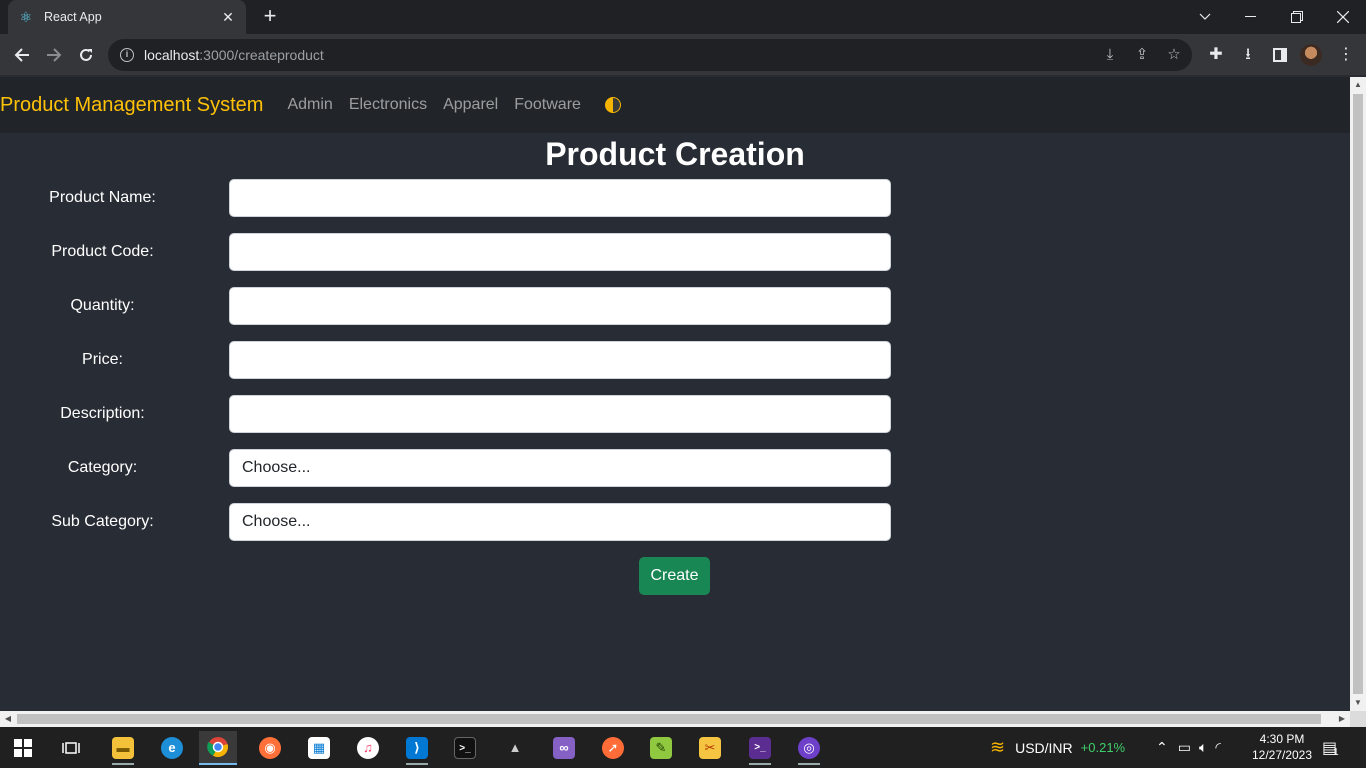  Describe the element at coordinates (515, 748) in the screenshot. I see `inkscape-icon: ▲` at that location.